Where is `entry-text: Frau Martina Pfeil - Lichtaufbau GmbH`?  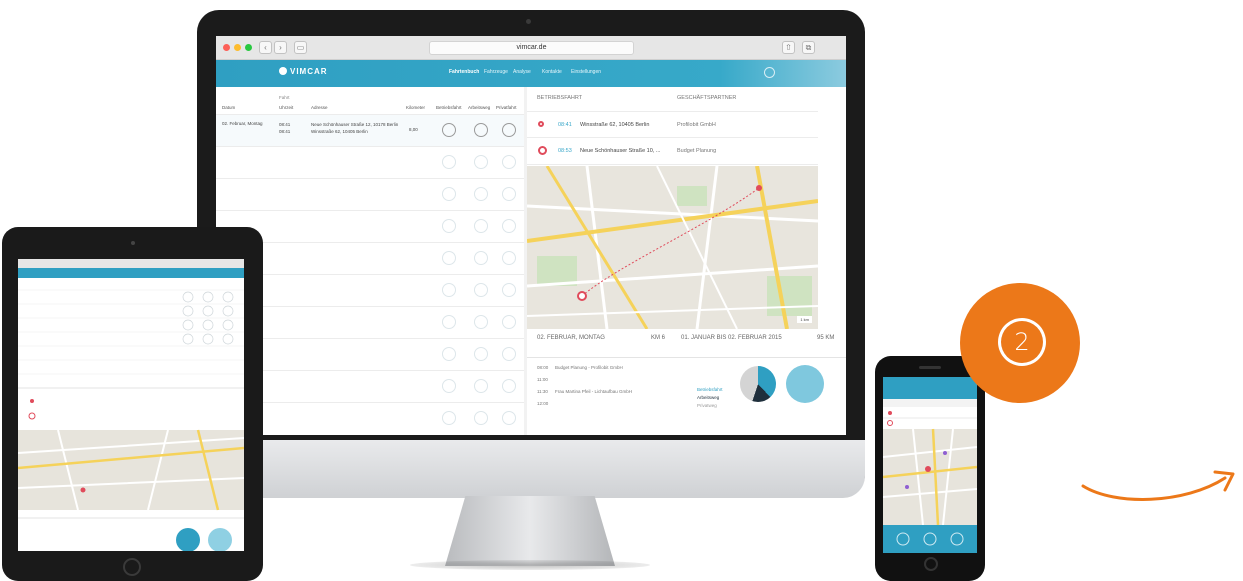
entry-text: Frau Martina Pfeil - Lichtaufbau GmbH is located at coordinates (593, 391).